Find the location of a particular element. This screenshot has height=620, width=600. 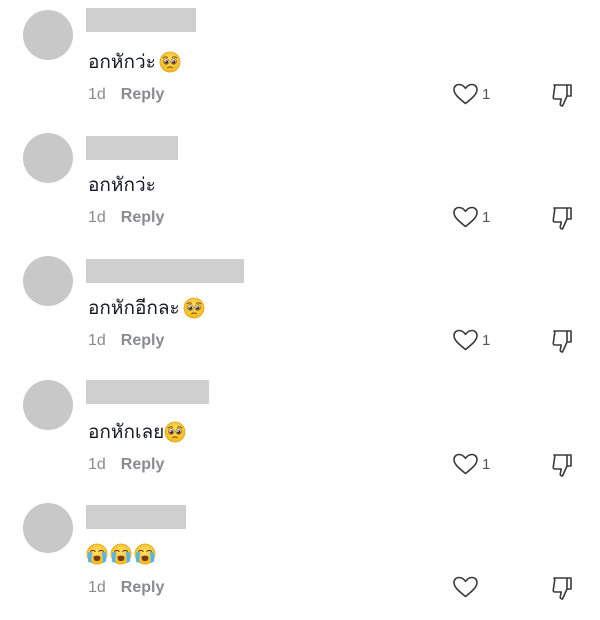

comment-text is located at coordinates (121, 554).